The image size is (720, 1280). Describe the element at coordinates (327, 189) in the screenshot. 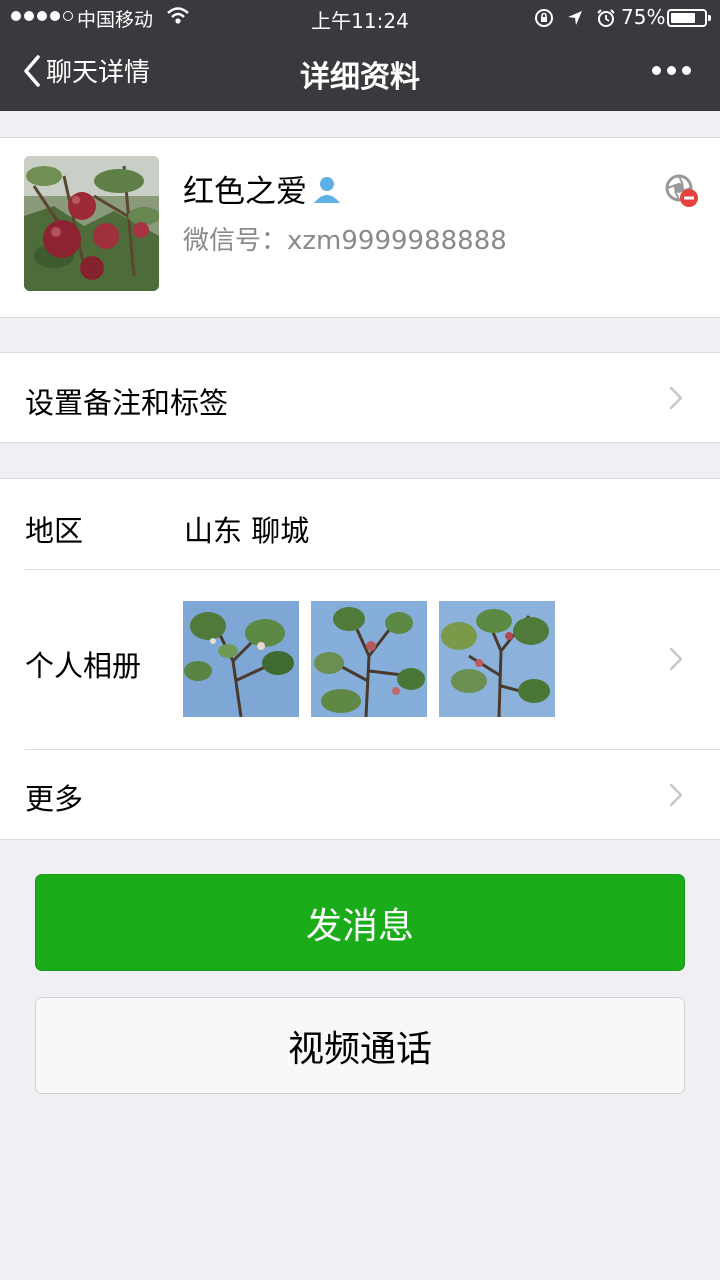

I see `person-icon` at that location.